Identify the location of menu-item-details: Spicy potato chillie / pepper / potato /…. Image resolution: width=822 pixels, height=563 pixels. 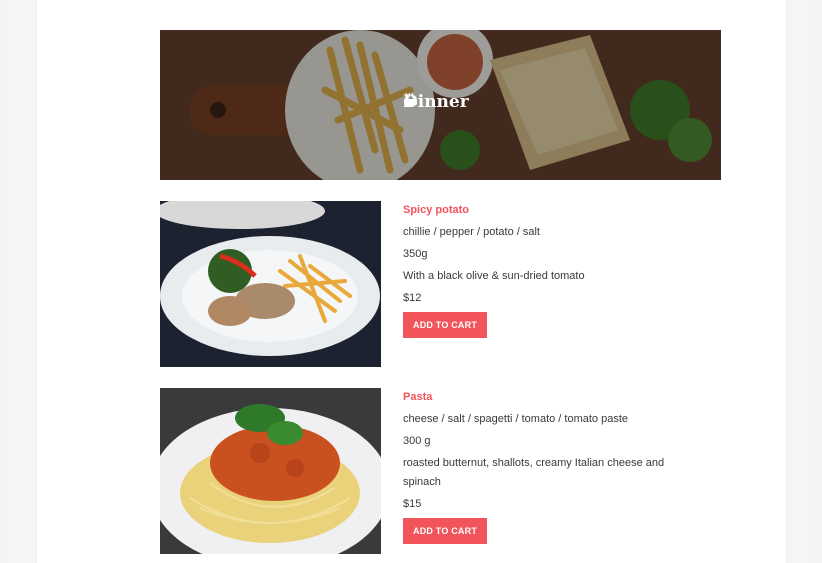
(553, 269).